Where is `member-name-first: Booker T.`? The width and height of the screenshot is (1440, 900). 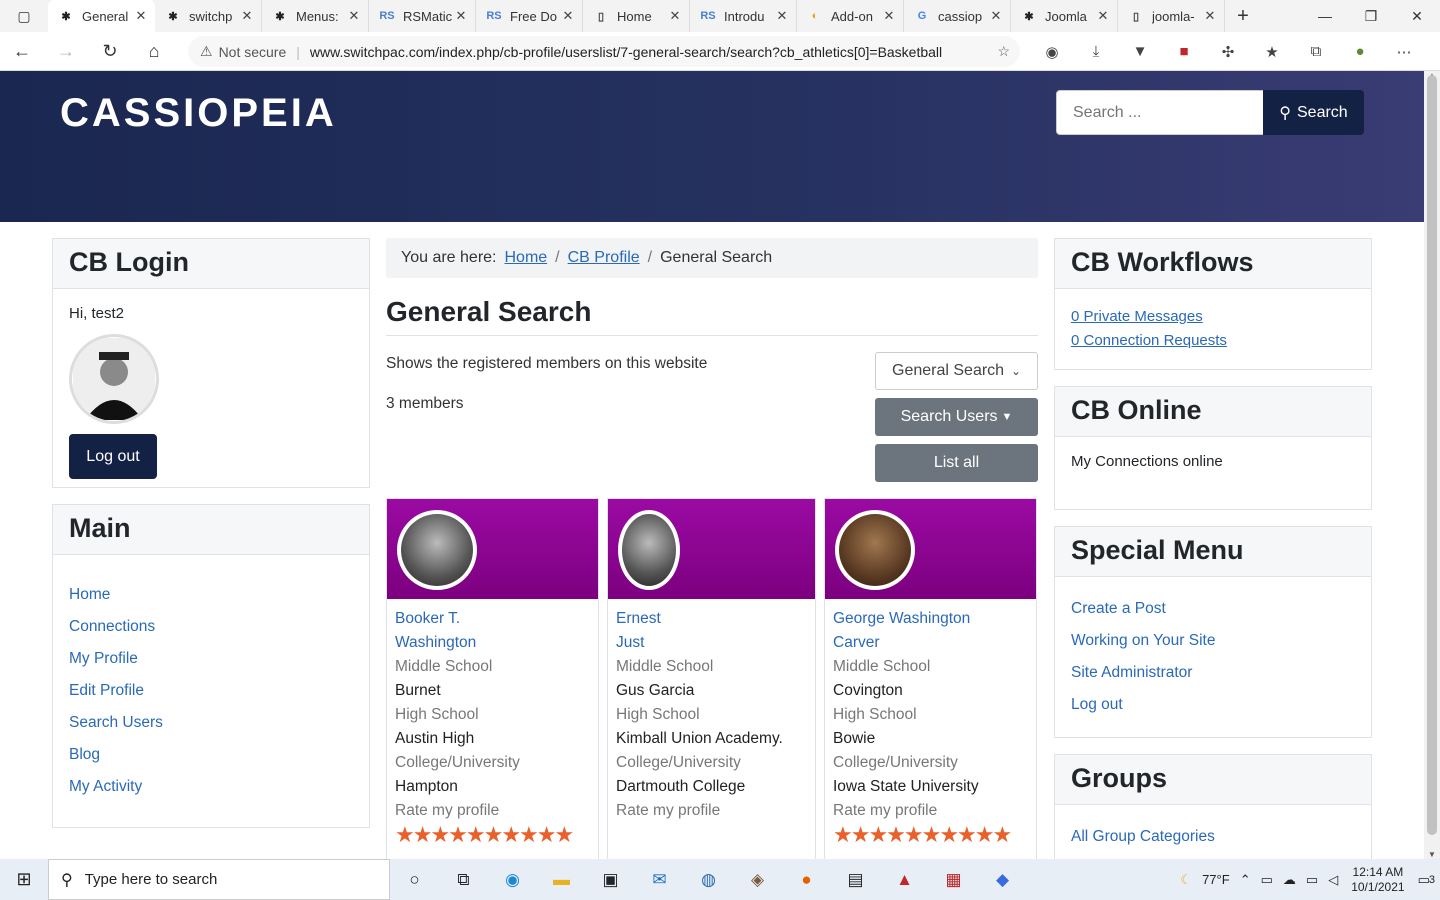
member-name-first: Booker T. is located at coordinates (427, 618).